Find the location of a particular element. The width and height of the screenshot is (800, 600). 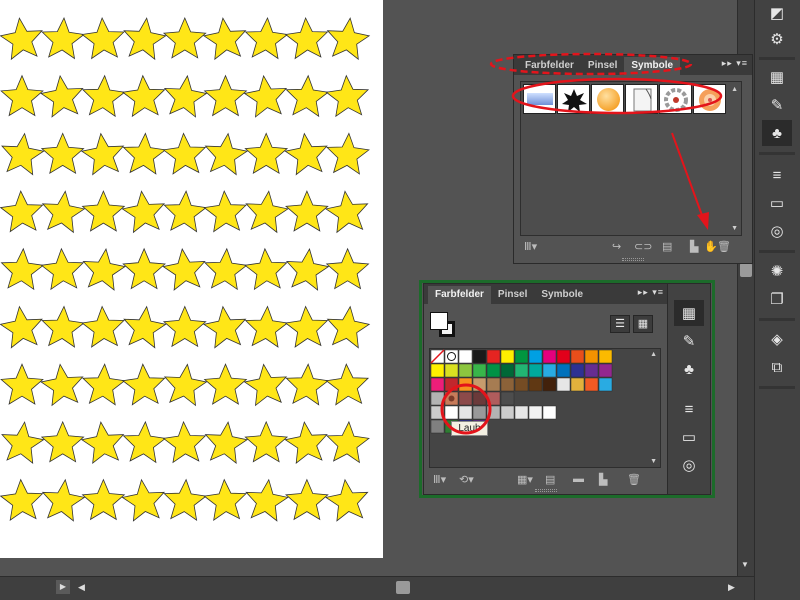

color-guide-icon: ⚙ is located at coordinates (777, 39).